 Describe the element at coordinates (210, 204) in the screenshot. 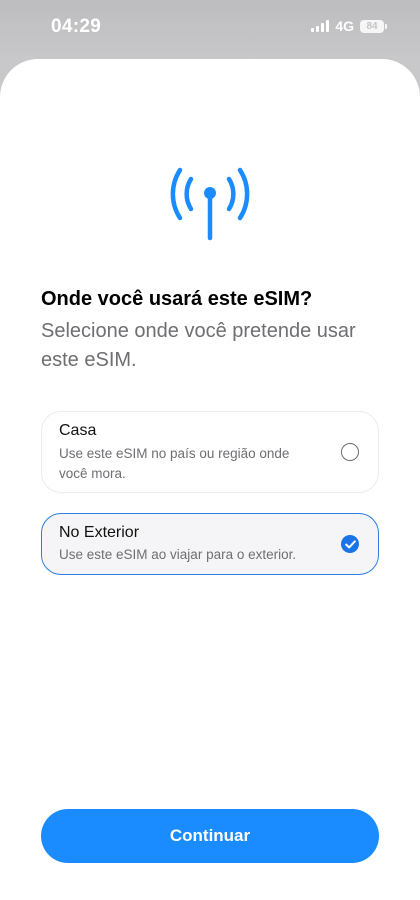

I see `antenna-signal-icon` at that location.